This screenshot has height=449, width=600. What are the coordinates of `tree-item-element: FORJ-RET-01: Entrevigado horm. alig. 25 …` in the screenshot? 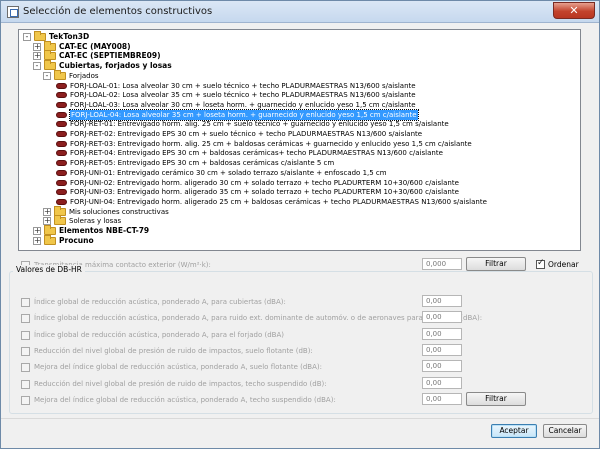 It's located at (299, 124).